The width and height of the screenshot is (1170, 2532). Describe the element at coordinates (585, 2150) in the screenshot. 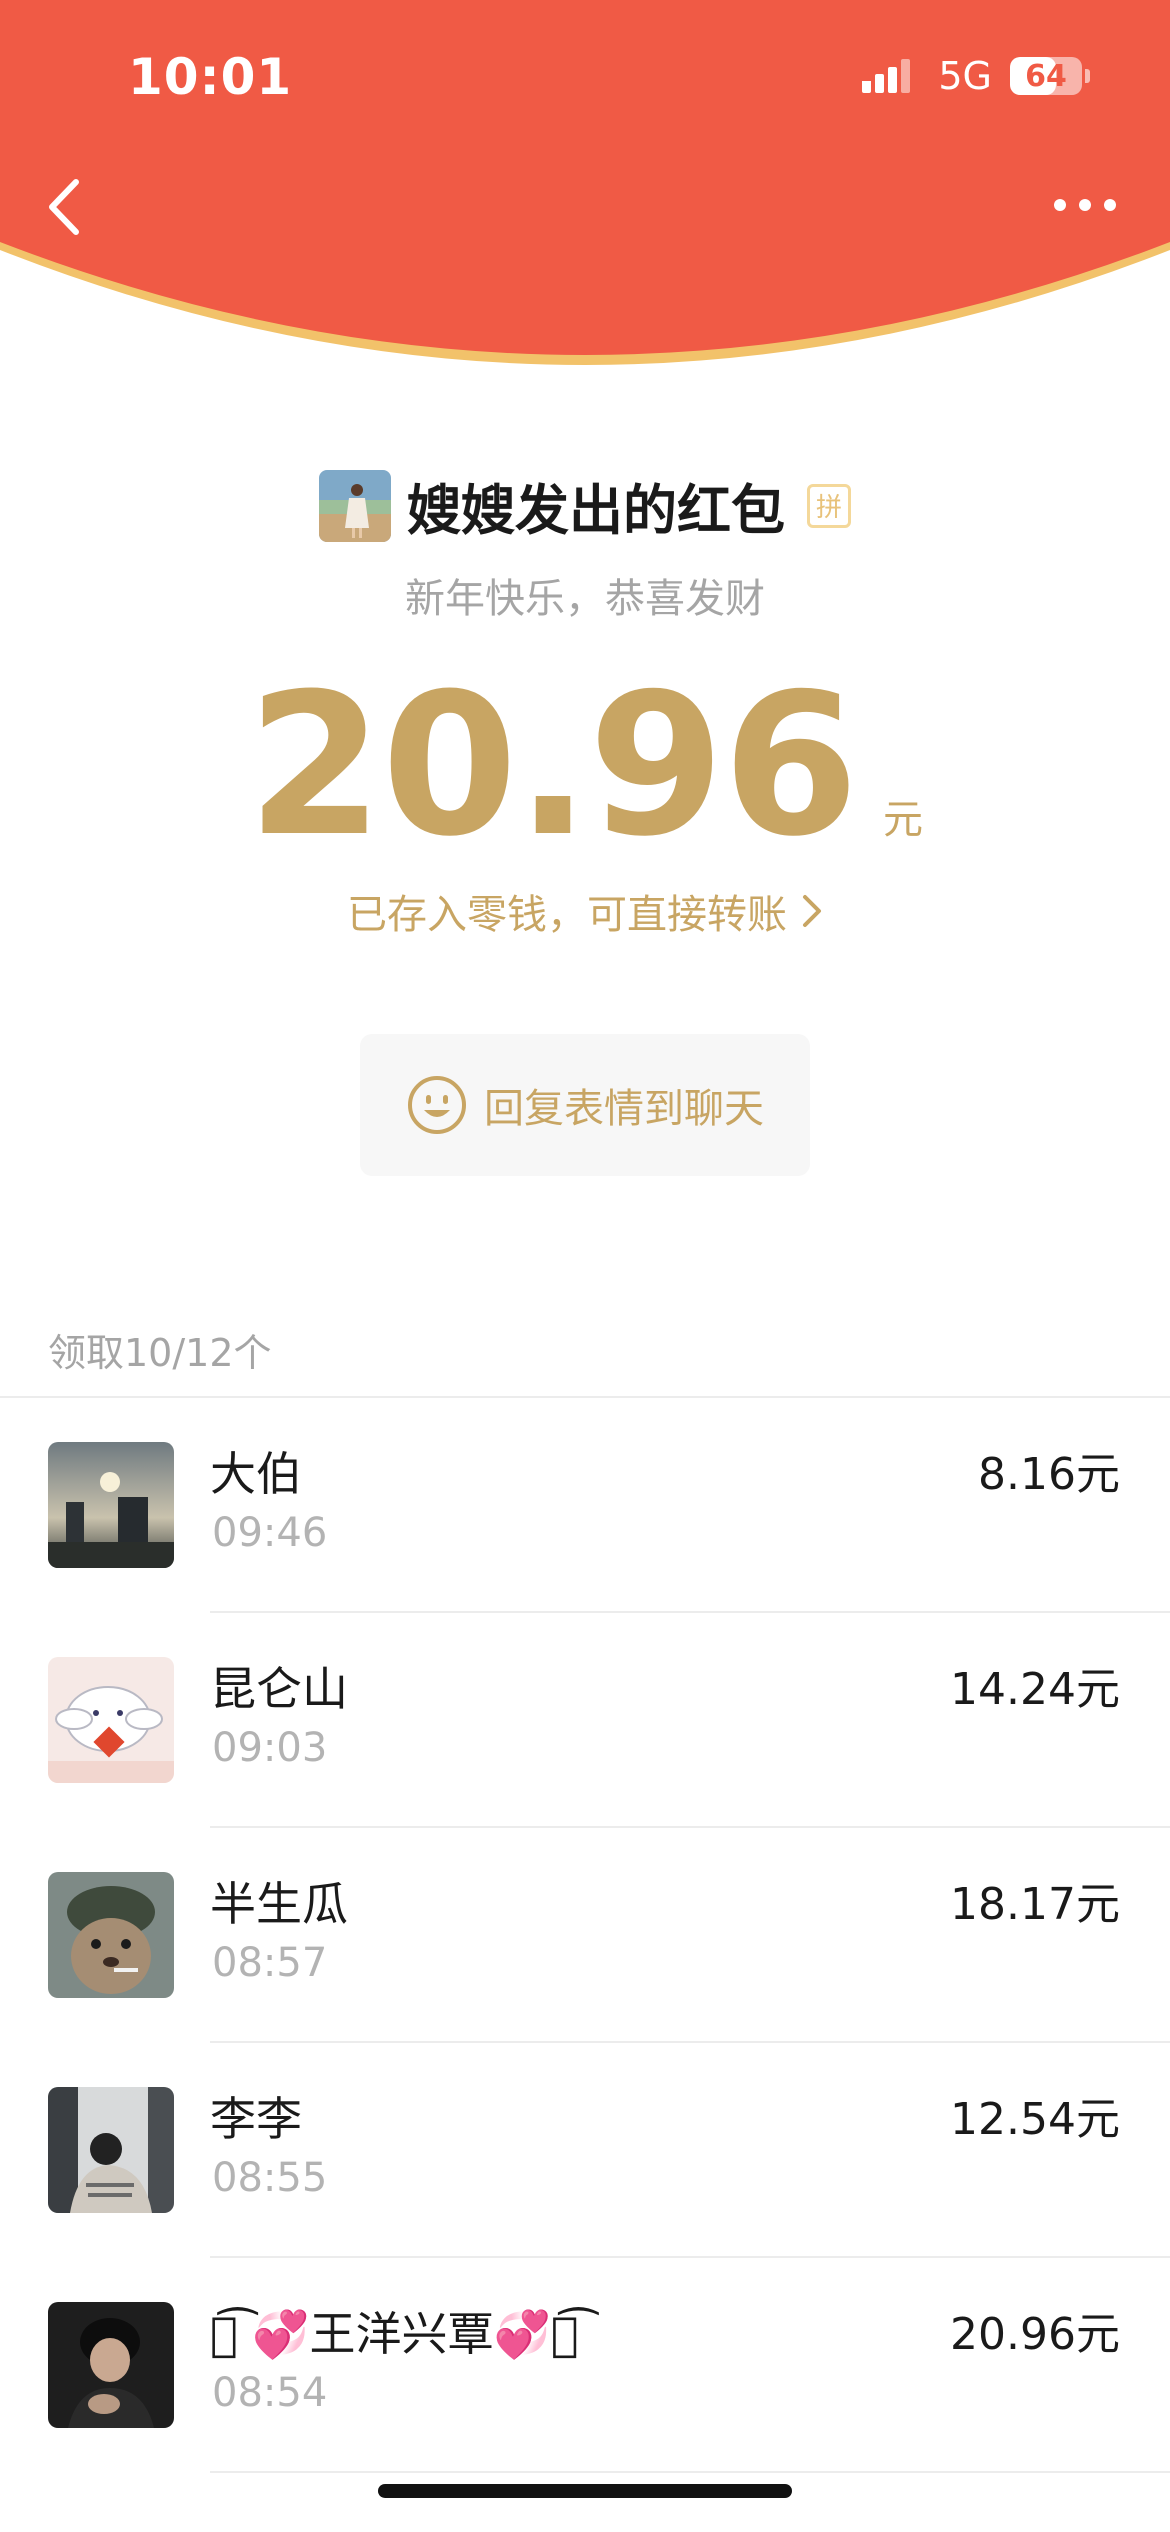

I see `claim-list-item: 李李 08:55 12.54元` at that location.